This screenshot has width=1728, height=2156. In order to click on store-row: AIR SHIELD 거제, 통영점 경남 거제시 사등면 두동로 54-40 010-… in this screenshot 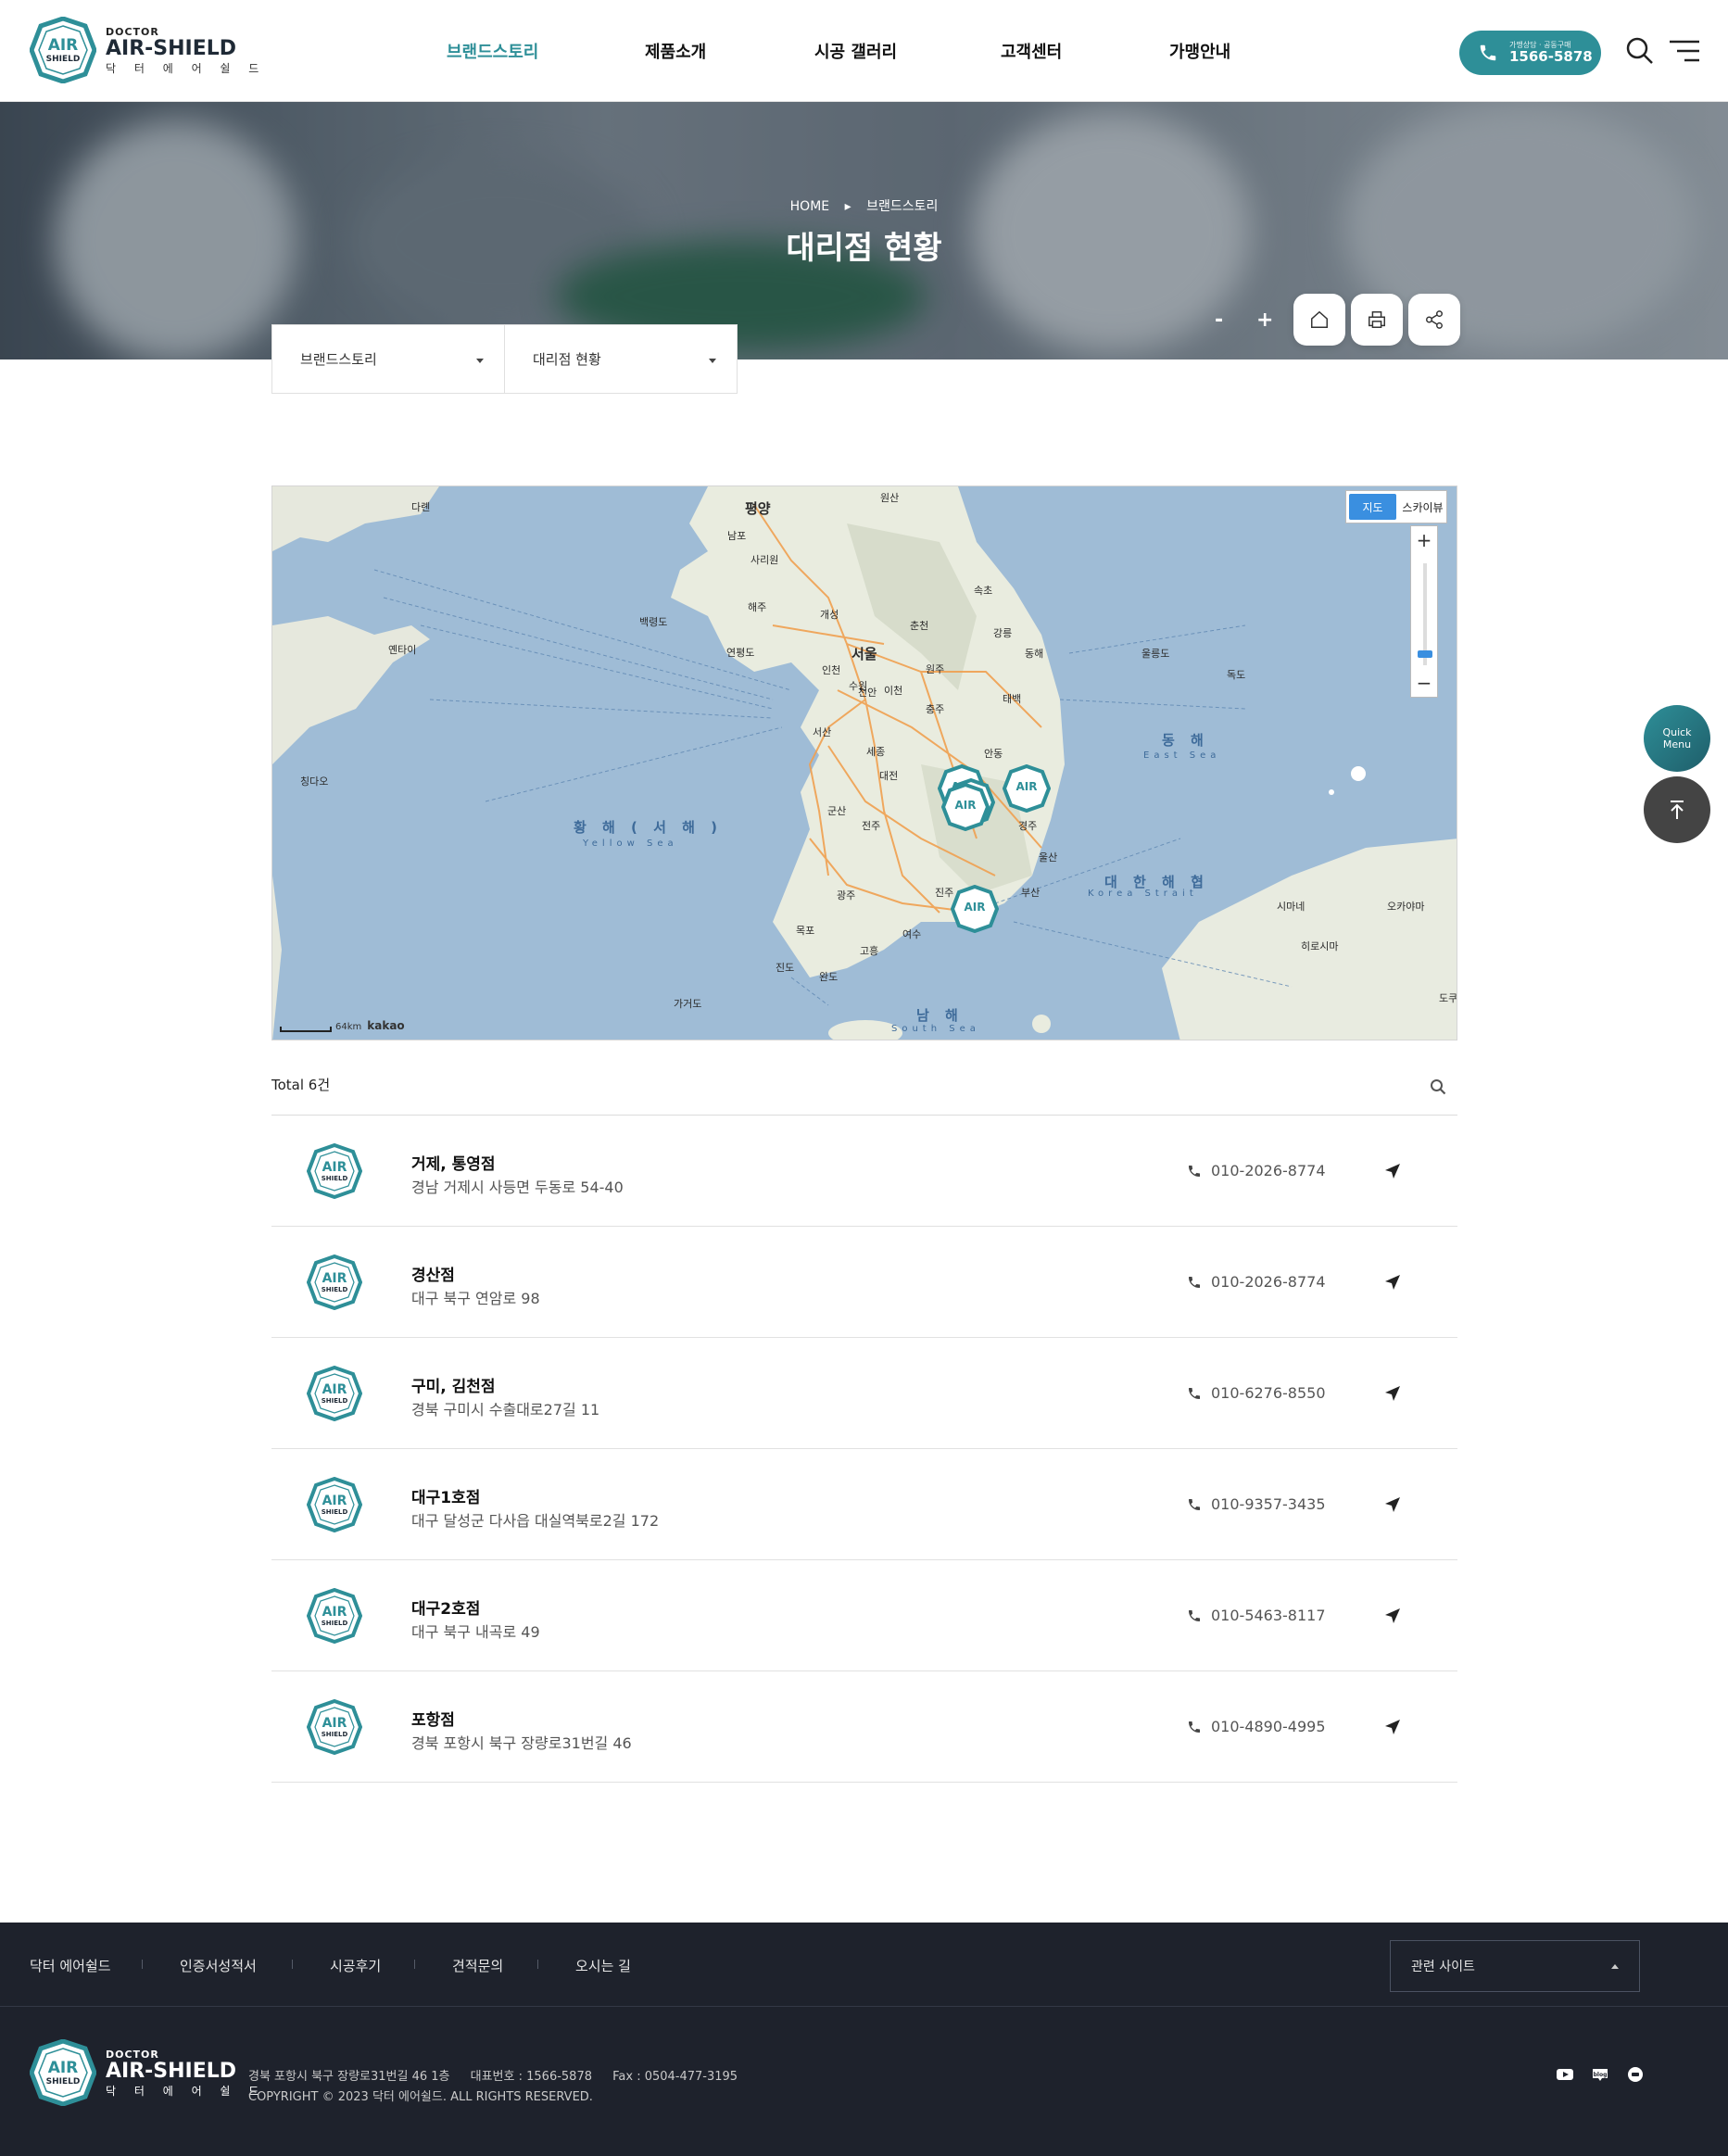, I will do `click(864, 1171)`.